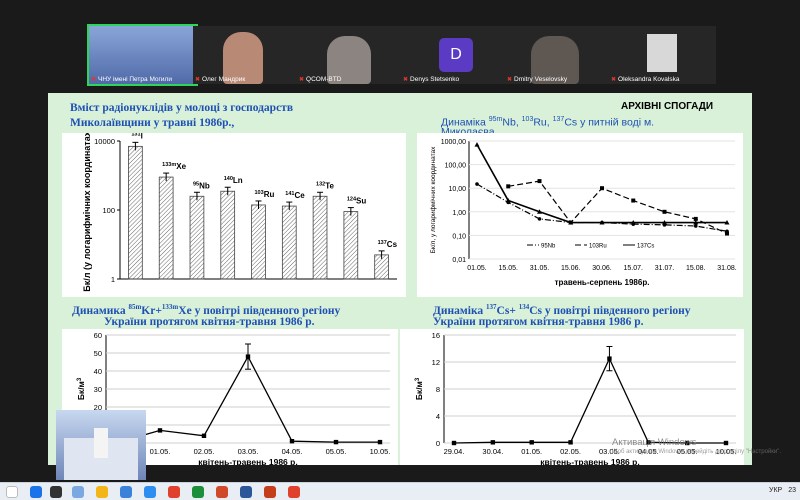  What do you see at coordinates (98, 353) in the screenshot?
I see `y-tick-label: 50` at bounding box center [98, 353].